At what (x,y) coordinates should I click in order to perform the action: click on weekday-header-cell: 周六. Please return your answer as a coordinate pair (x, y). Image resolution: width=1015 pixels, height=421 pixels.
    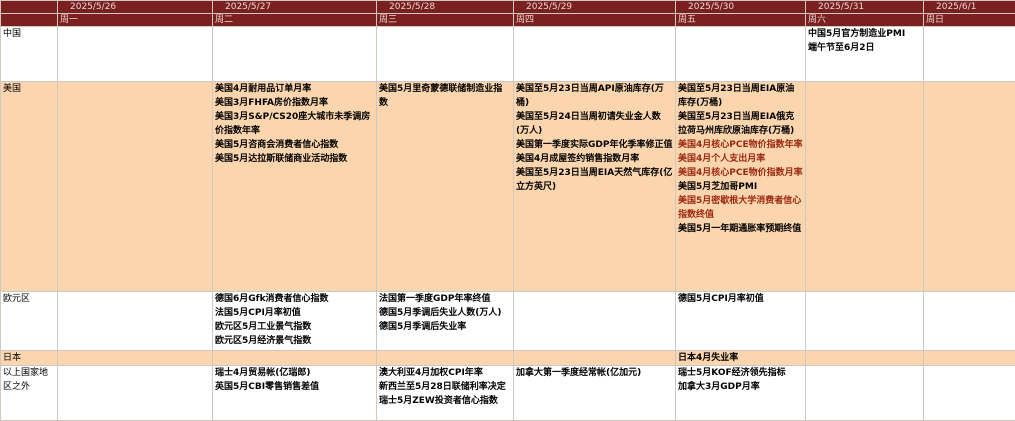
    Looking at the image, I should click on (865, 20).